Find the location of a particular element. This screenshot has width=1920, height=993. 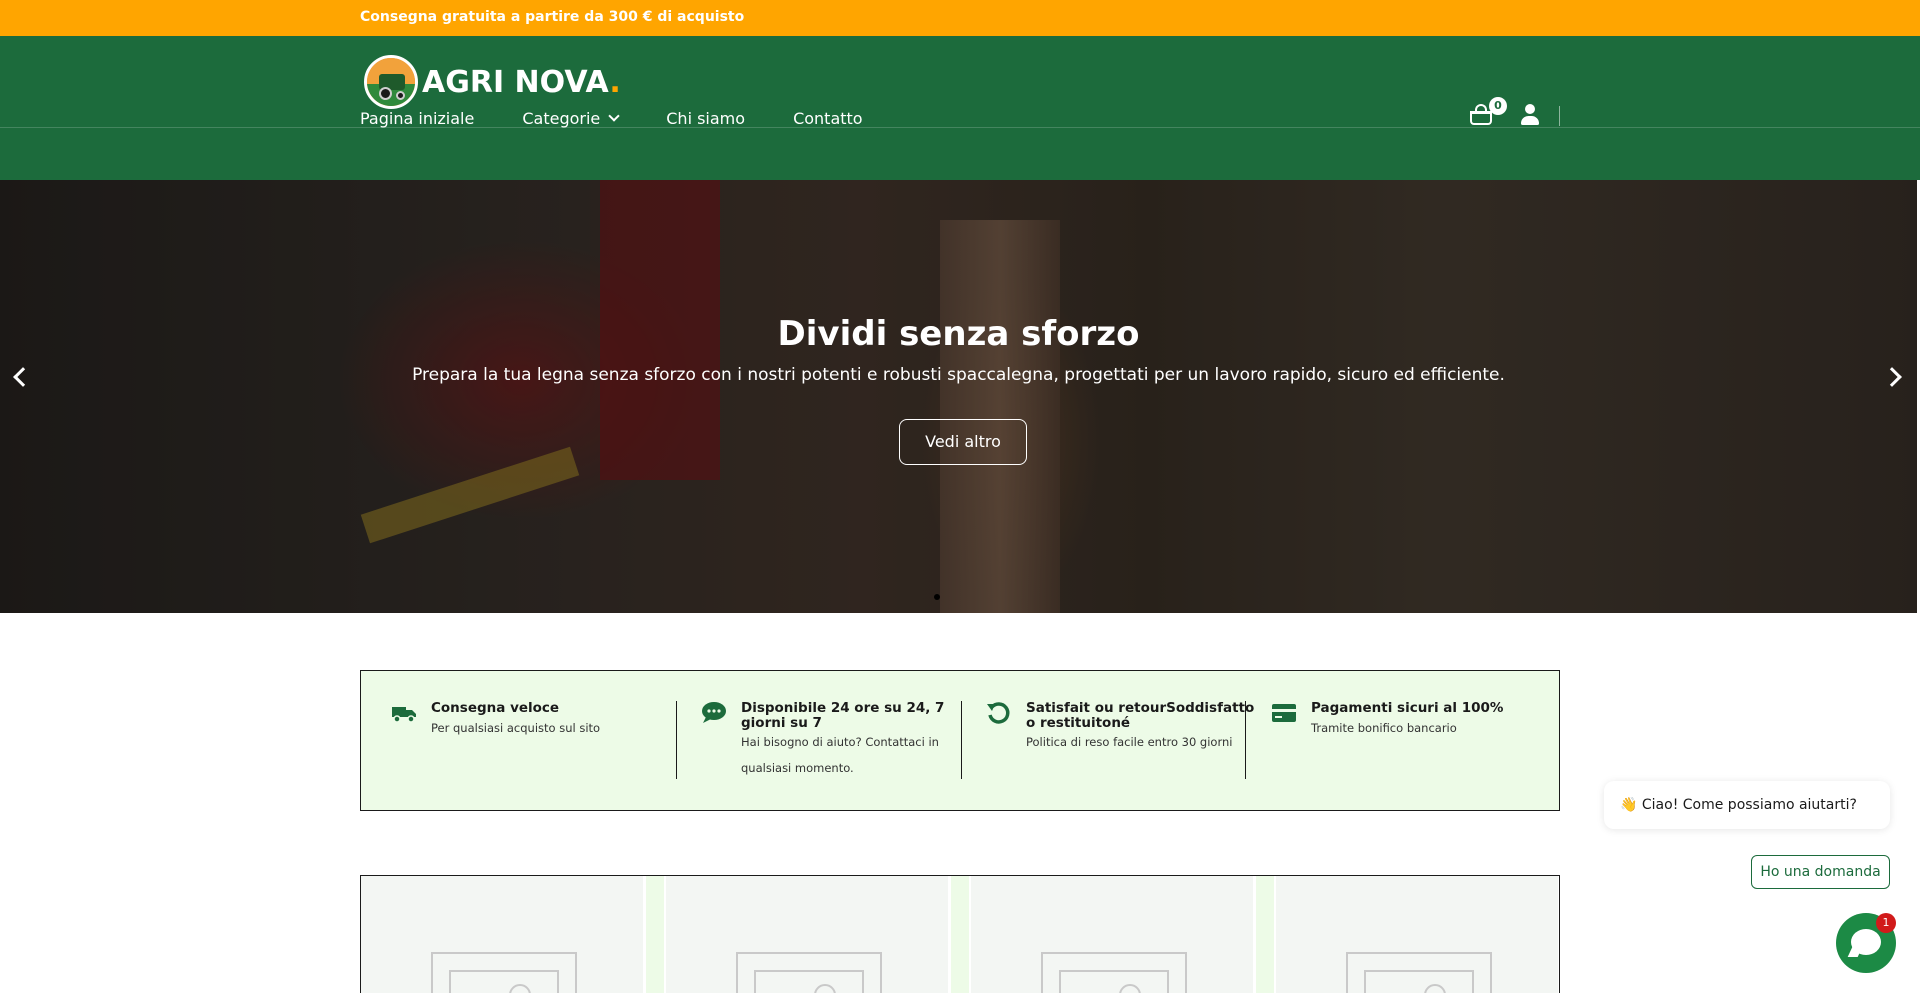

see-more-button: Vedi altro is located at coordinates (963, 442).